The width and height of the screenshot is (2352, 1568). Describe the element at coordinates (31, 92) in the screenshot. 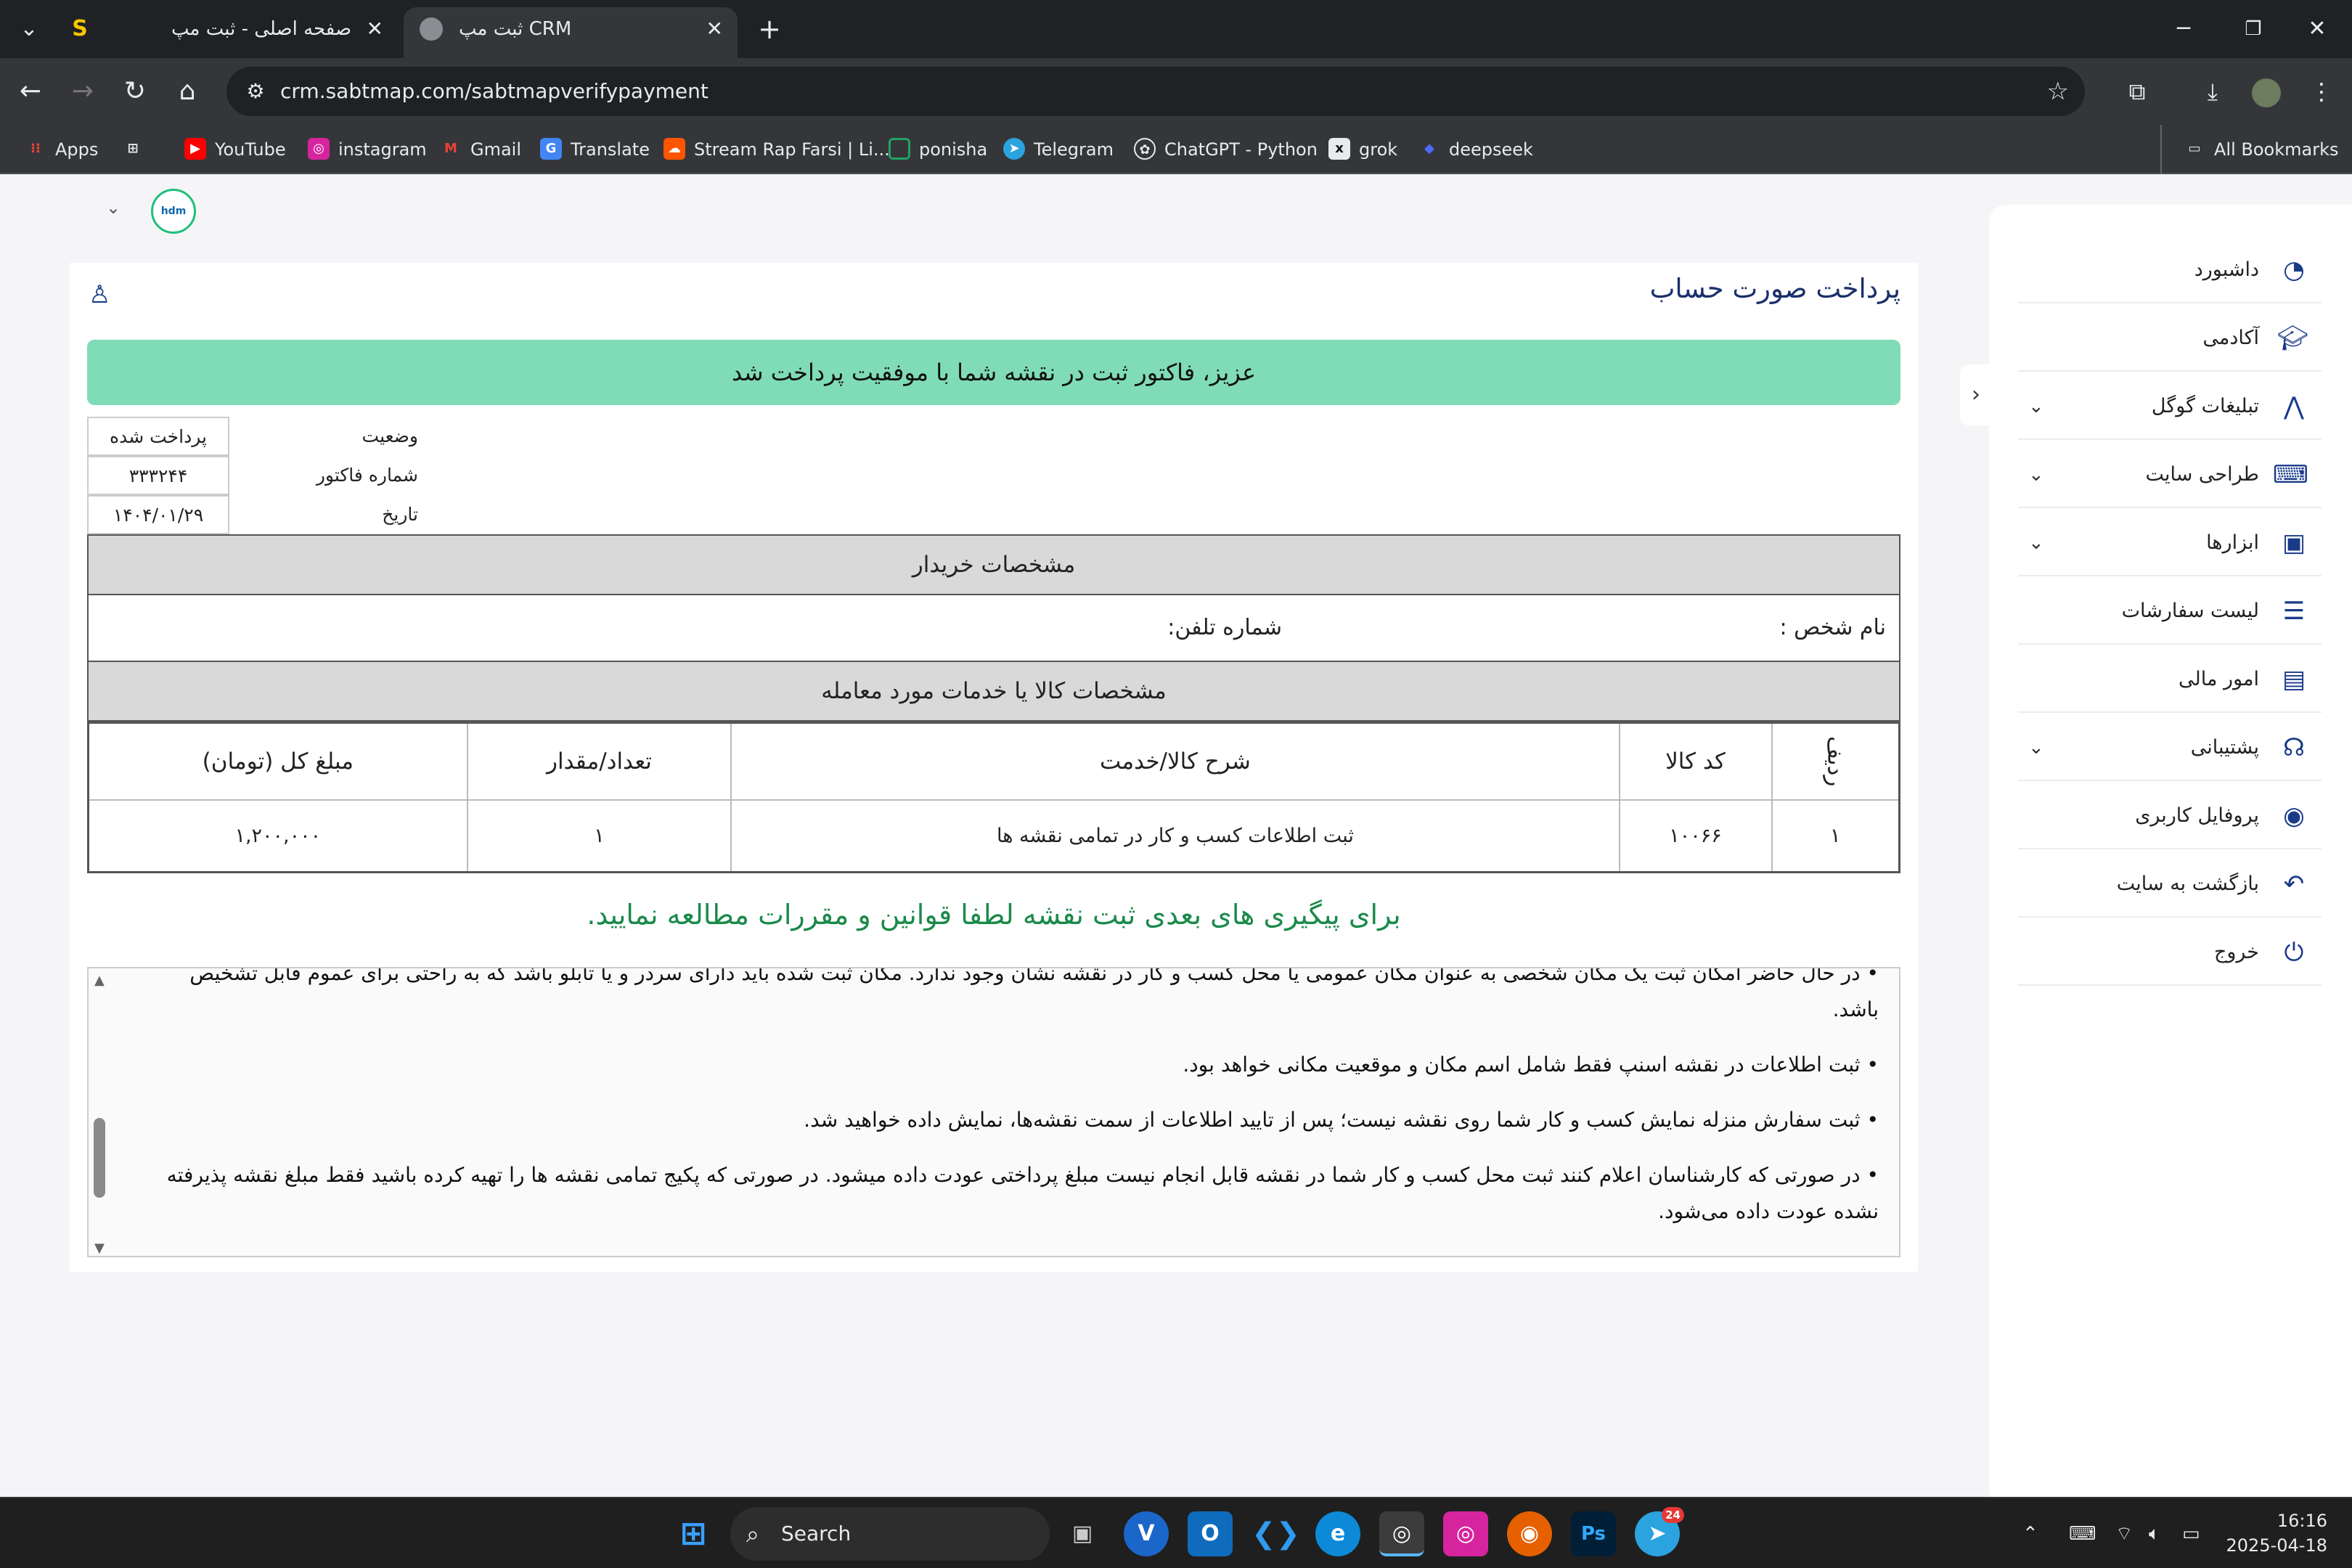

I see `back-arrow-icon: ←` at that location.